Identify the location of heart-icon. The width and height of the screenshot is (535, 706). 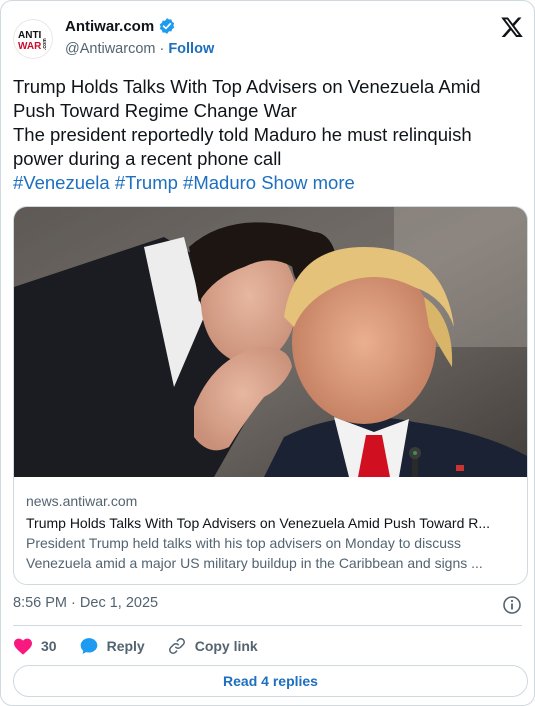
(23, 646).